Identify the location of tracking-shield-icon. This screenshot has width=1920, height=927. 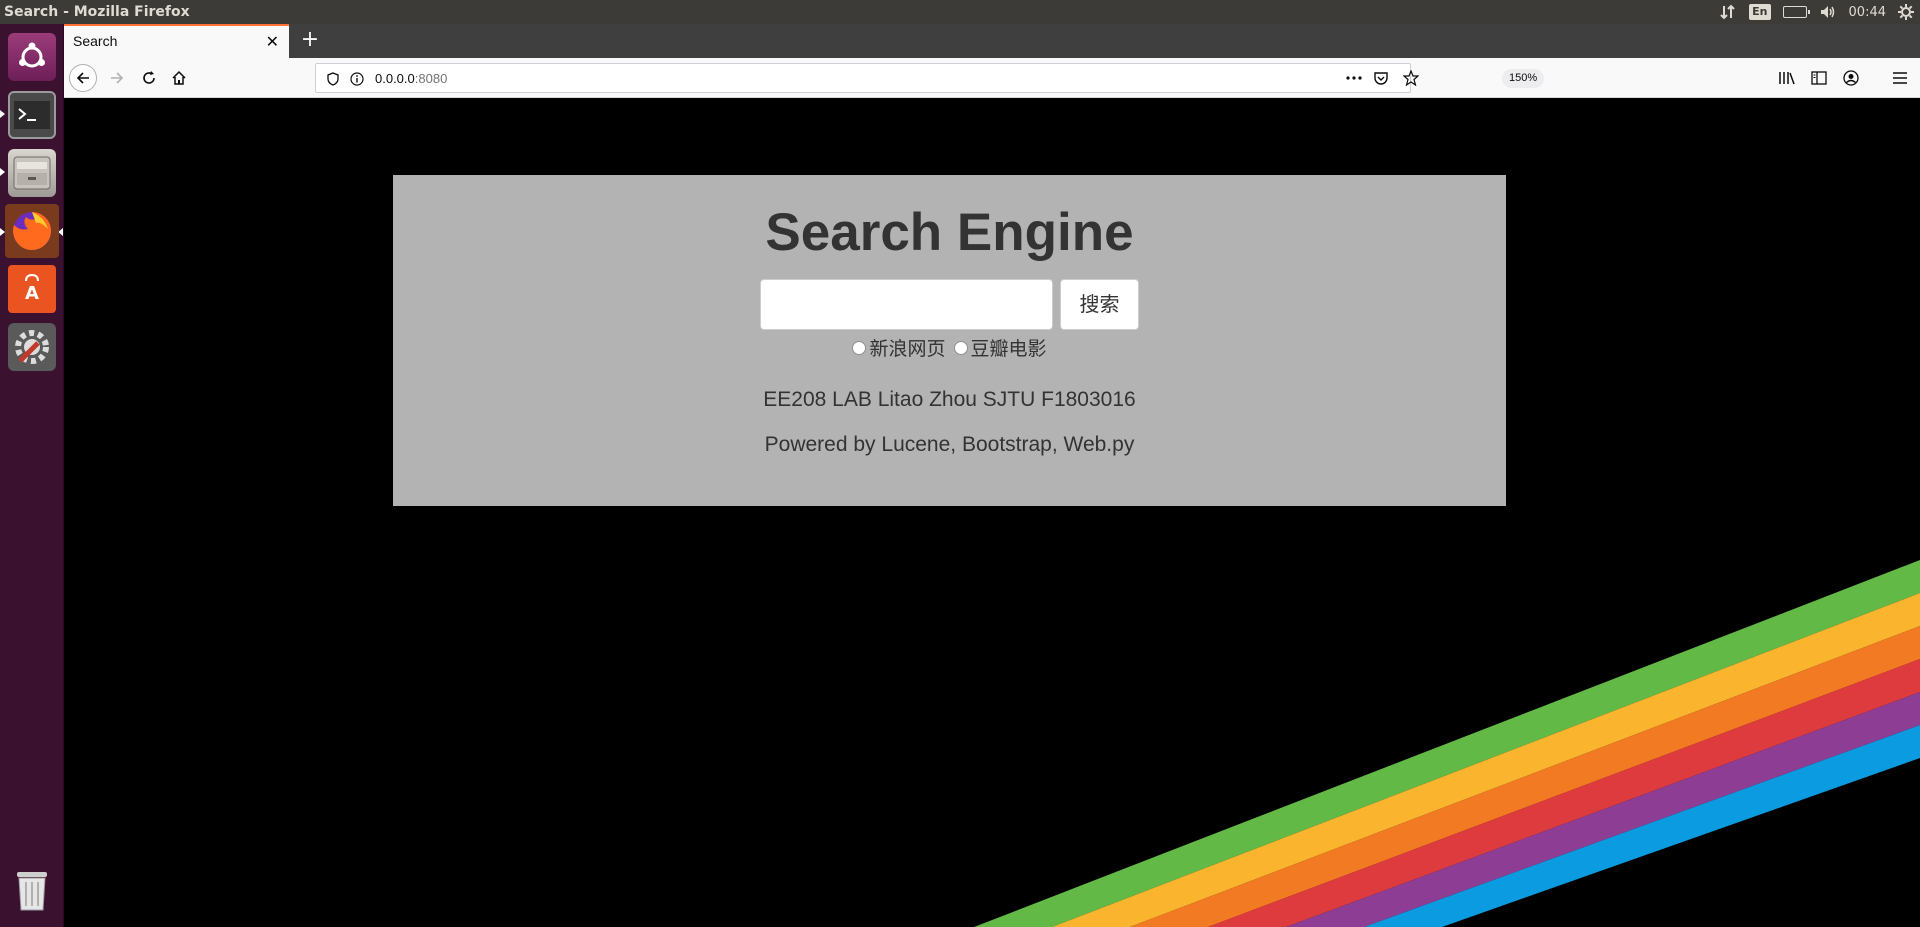
(333, 79).